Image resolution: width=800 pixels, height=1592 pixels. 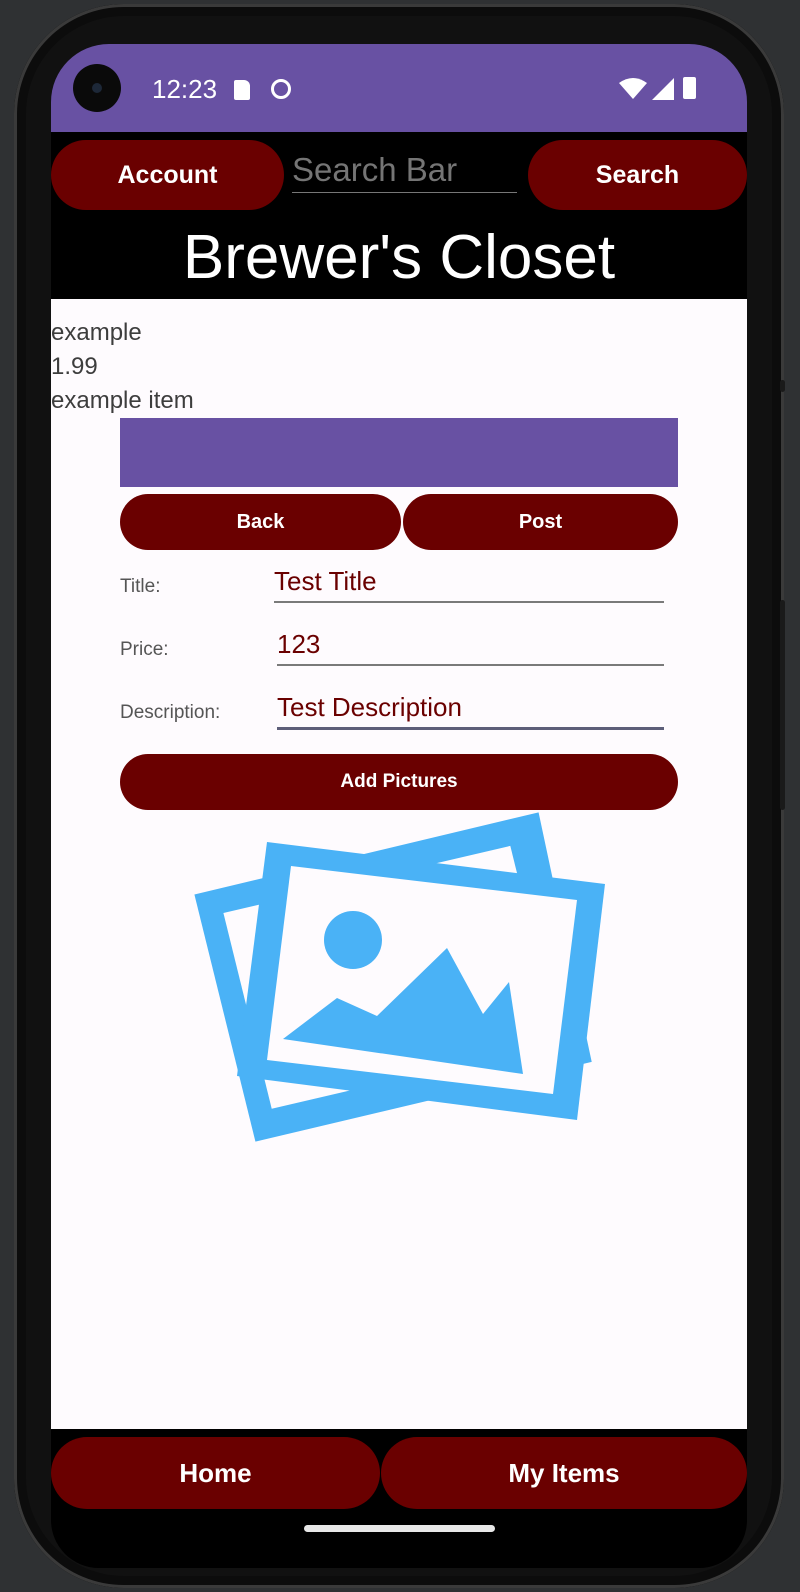 What do you see at coordinates (399, 1528) in the screenshot?
I see `gesture-handle` at bounding box center [399, 1528].